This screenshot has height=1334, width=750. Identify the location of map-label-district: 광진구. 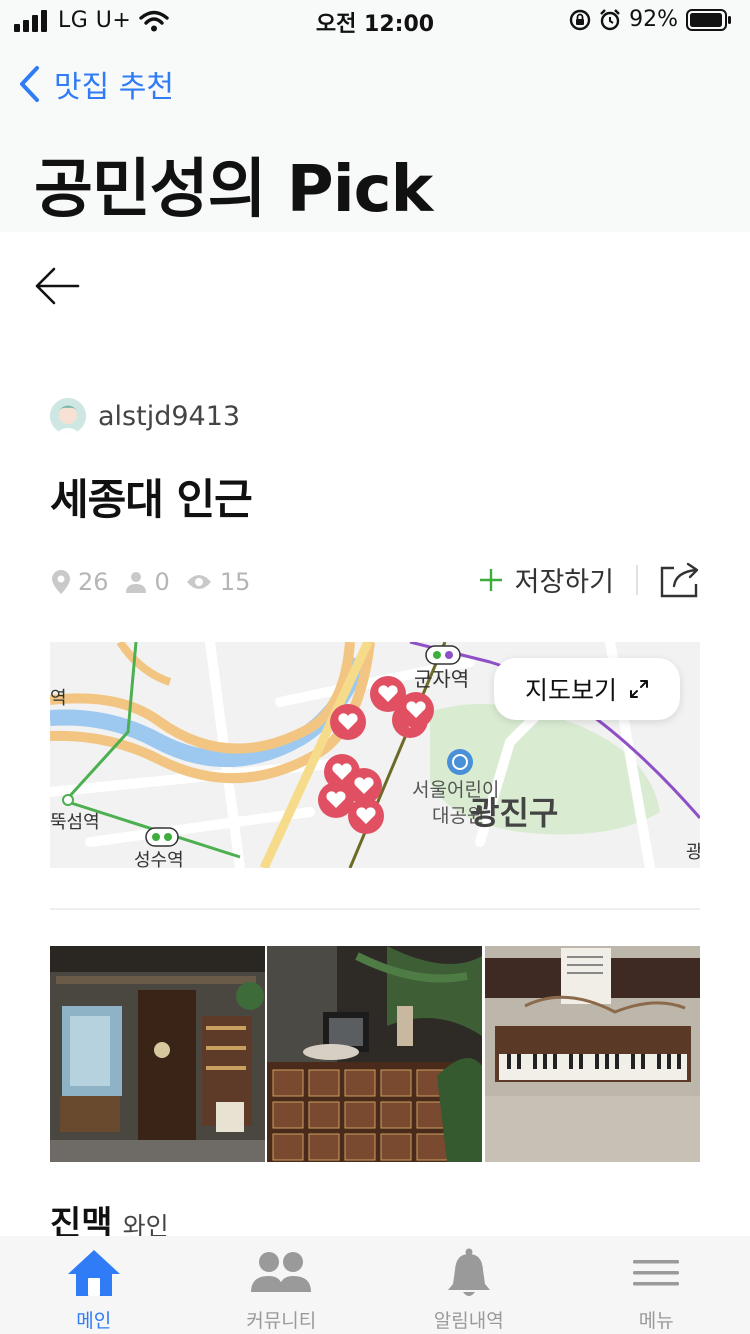
(514, 813).